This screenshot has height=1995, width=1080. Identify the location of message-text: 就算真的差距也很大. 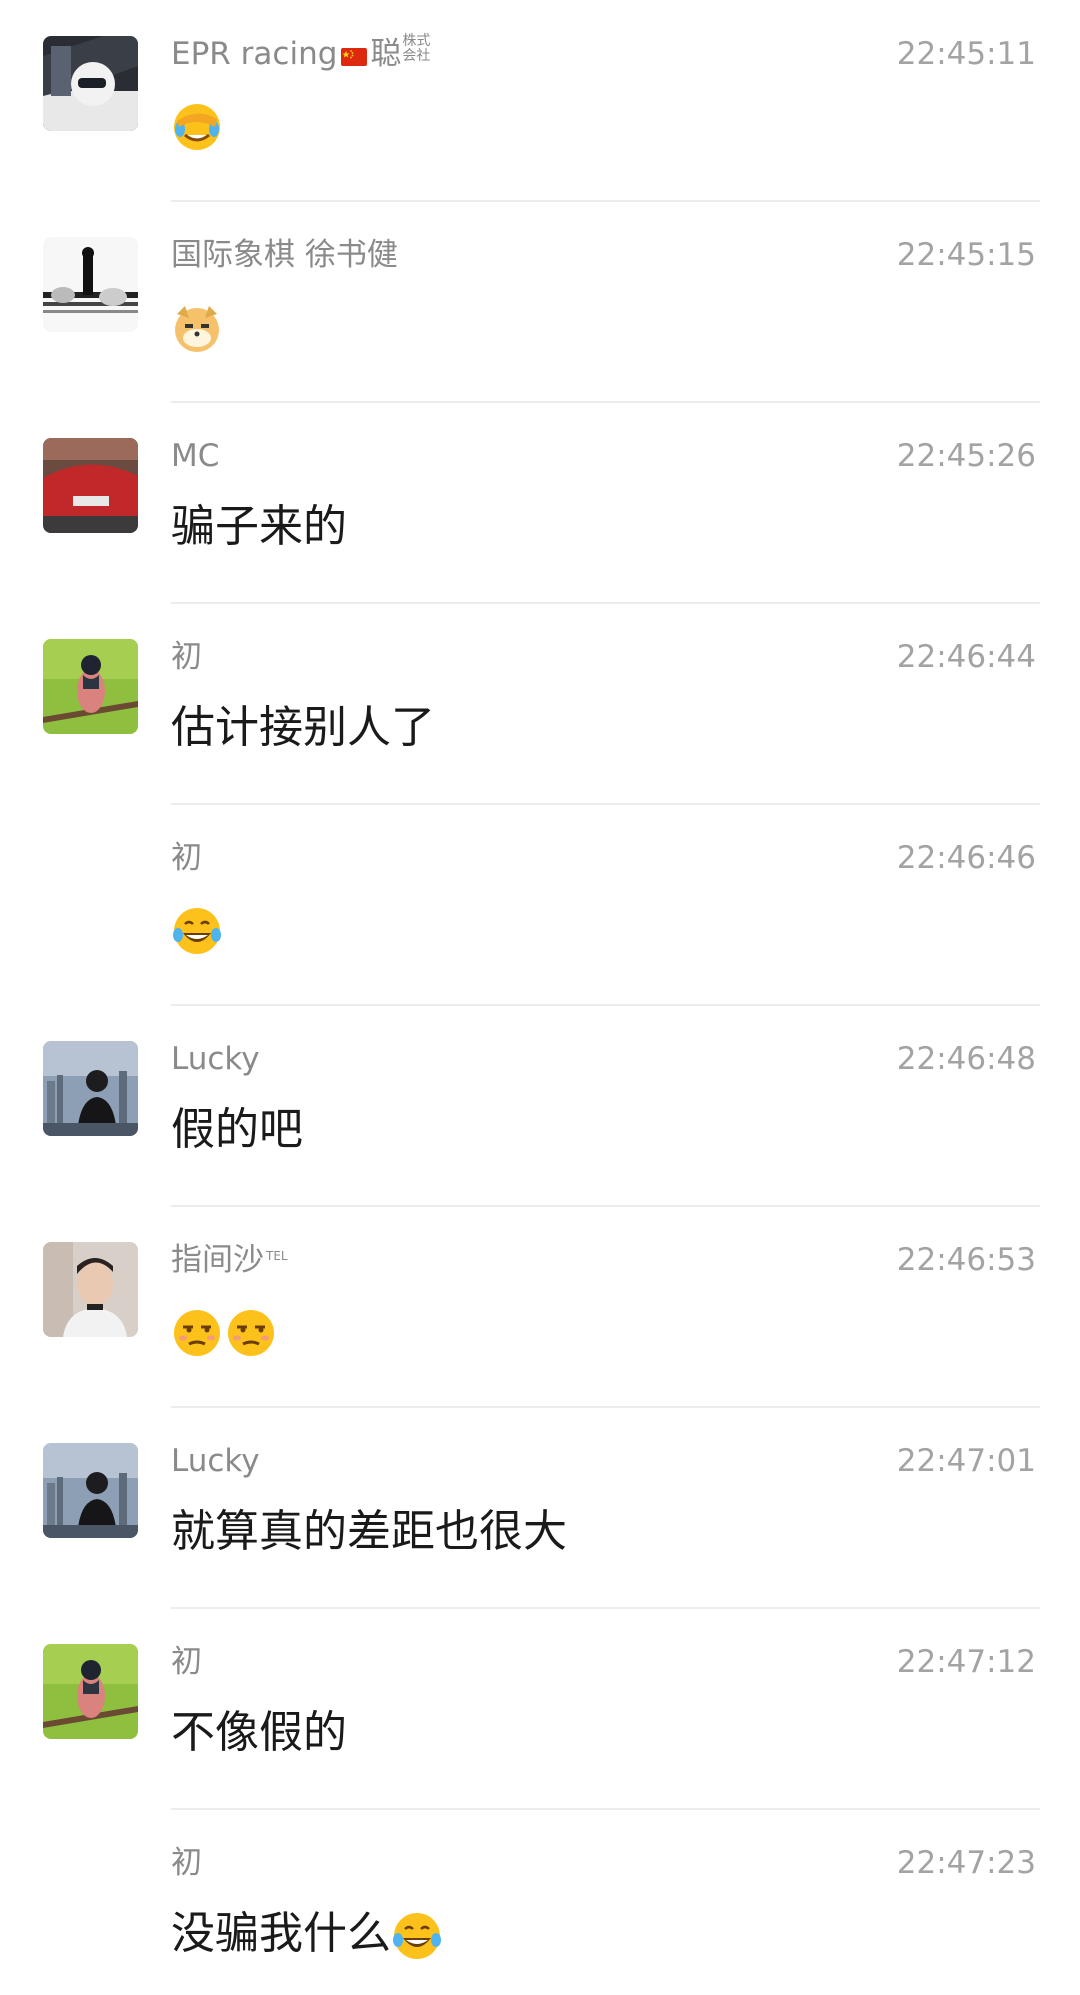
(369, 1531).